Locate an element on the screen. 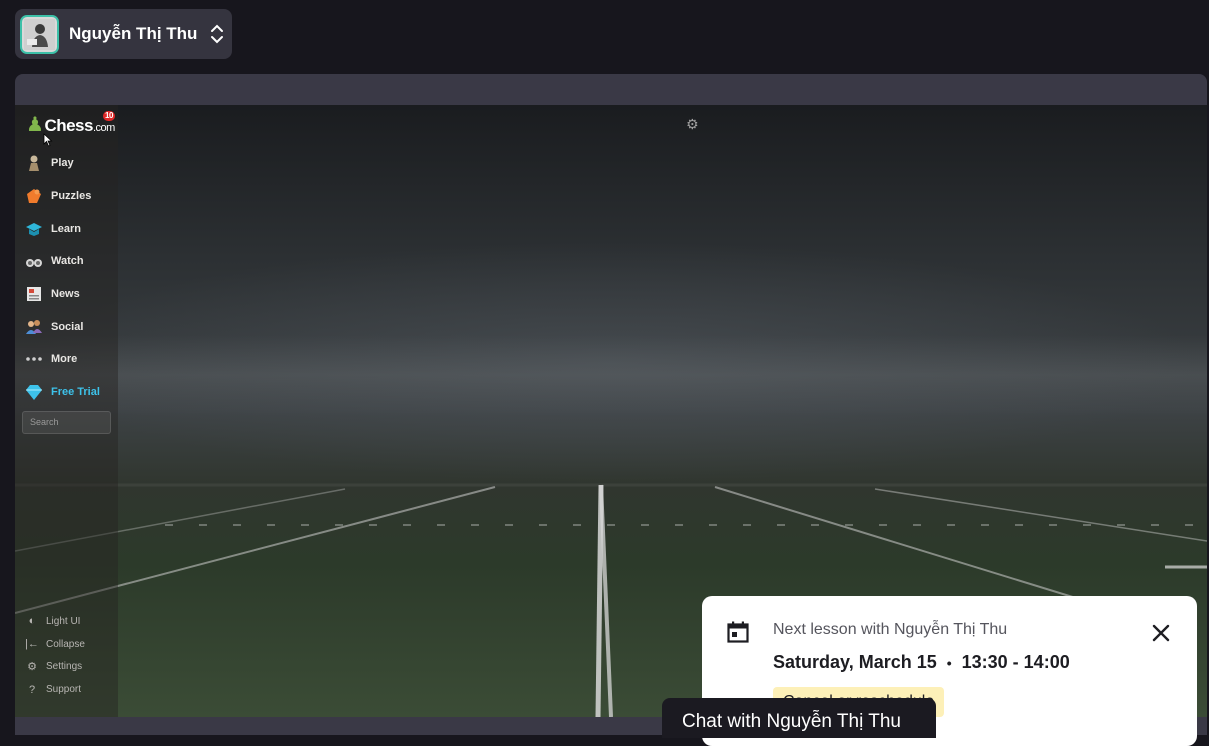 The width and height of the screenshot is (1209, 746). nav-label: Social is located at coordinates (67, 326).